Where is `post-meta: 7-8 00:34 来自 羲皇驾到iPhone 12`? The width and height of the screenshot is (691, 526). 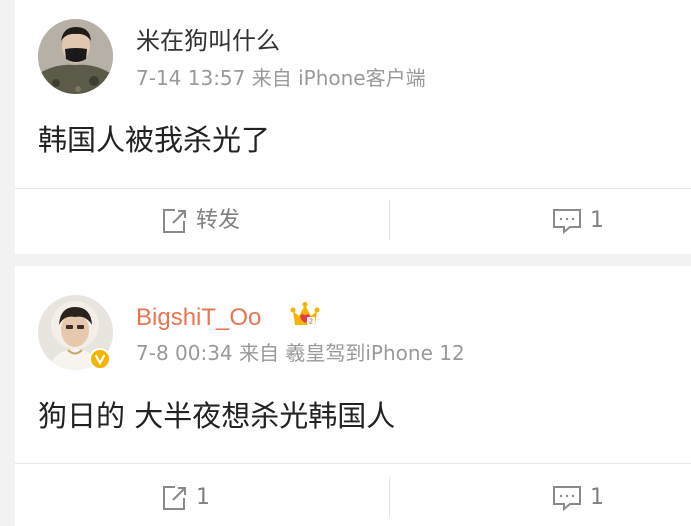 post-meta: 7-8 00:34 来自 羲皇驾到iPhone 12 is located at coordinates (300, 353).